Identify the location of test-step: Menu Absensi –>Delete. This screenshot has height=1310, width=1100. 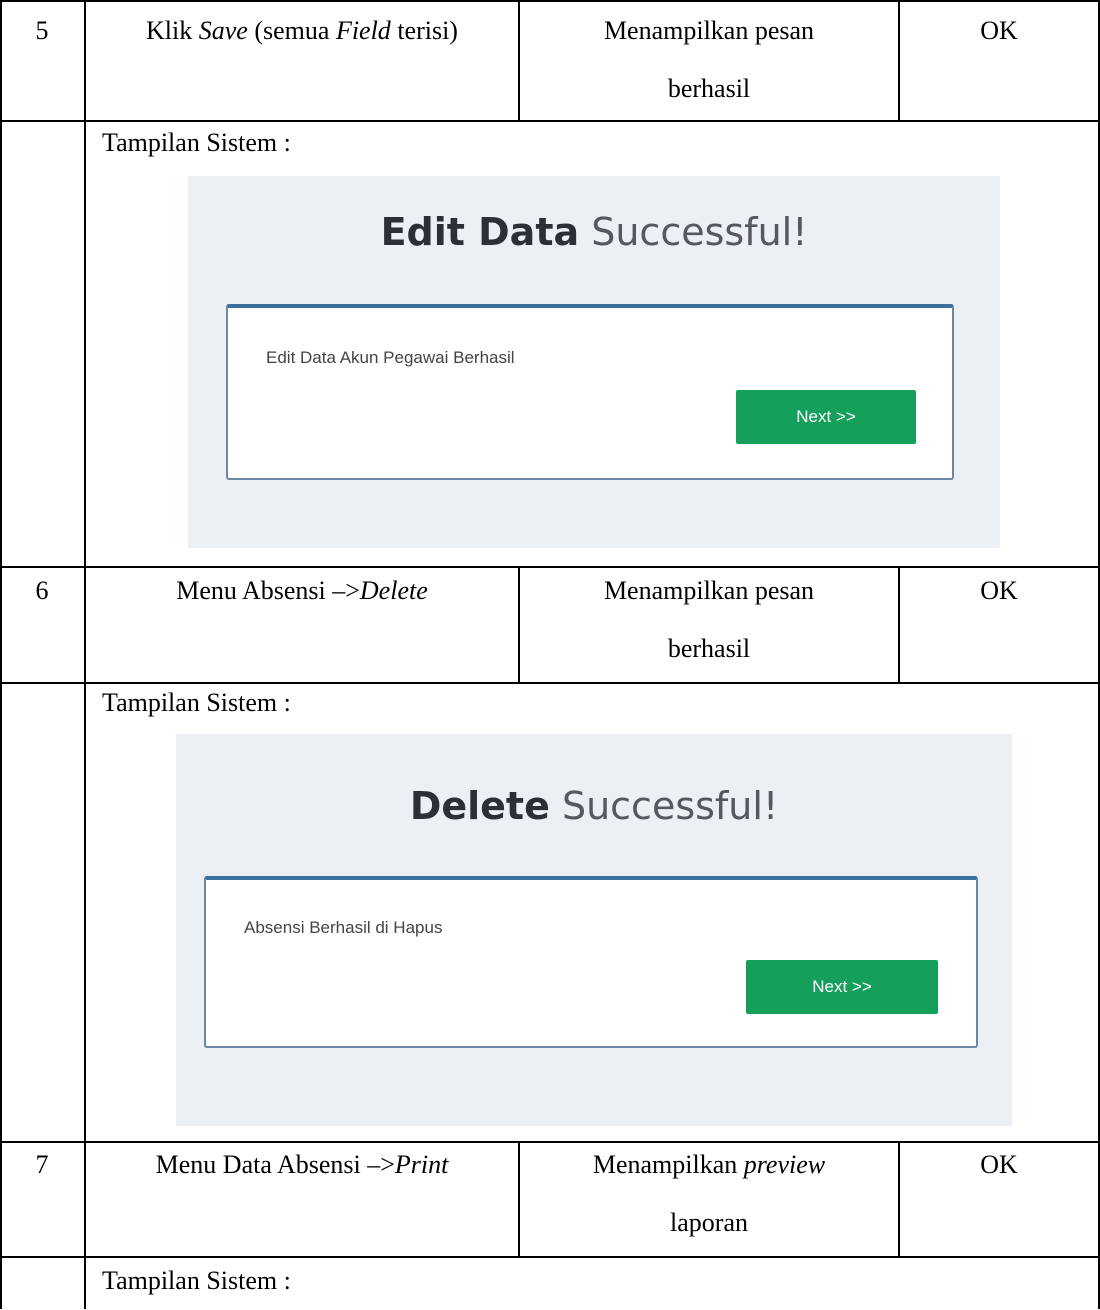
(302, 590).